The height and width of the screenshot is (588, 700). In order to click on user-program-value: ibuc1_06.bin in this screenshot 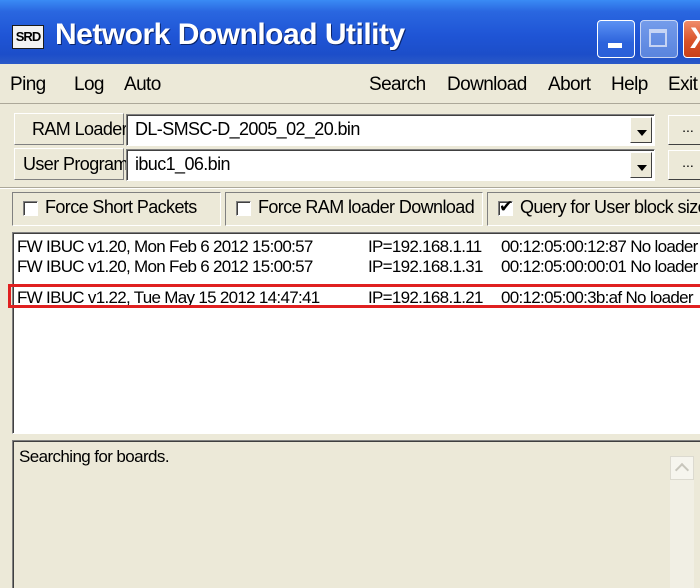, I will do `click(182, 164)`.